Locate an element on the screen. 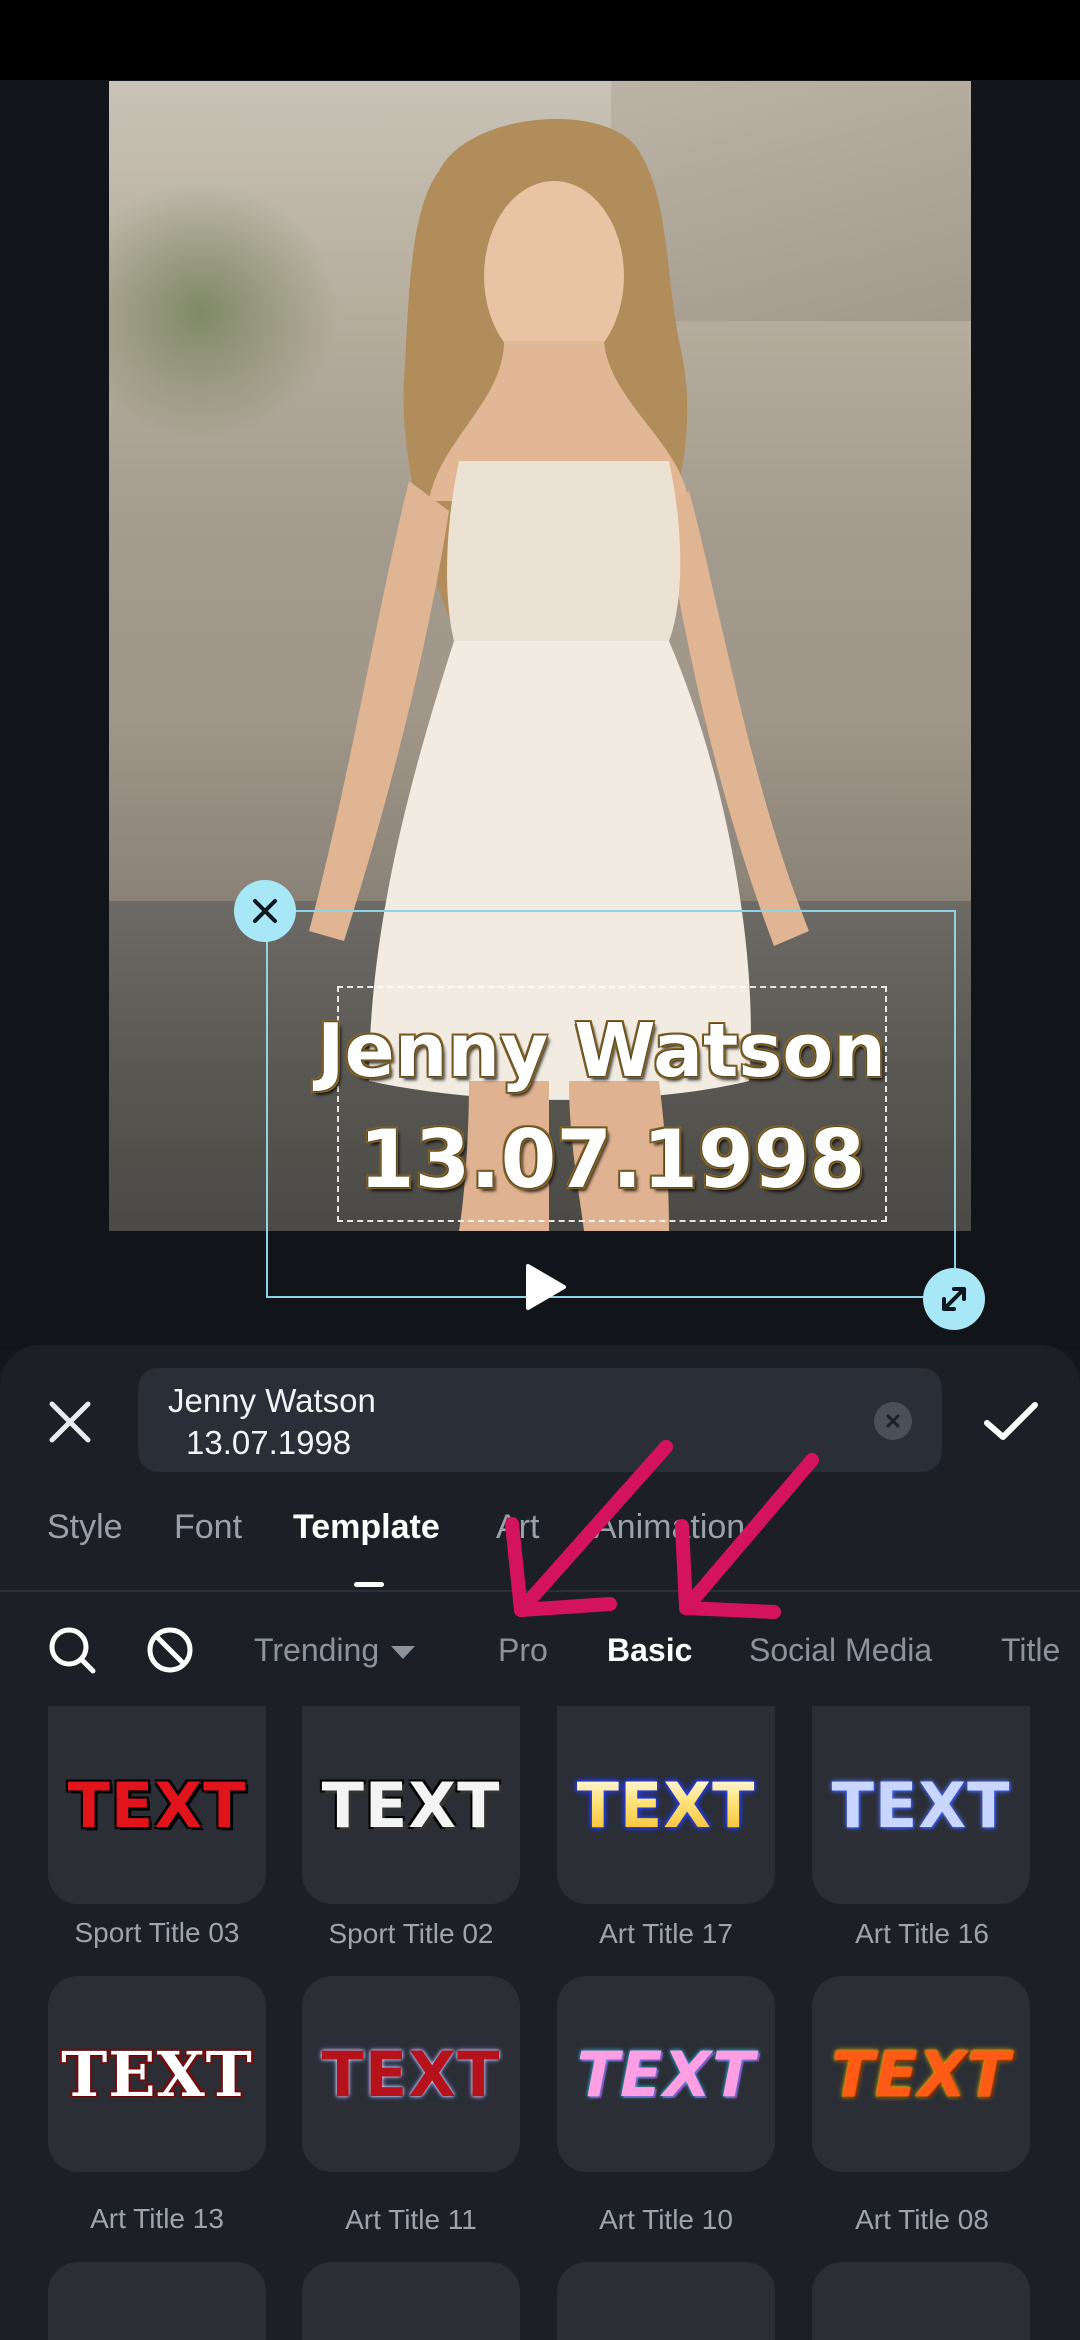 This screenshot has height=2340, width=1080. checkmark-icon is located at coordinates (1011, 1421).